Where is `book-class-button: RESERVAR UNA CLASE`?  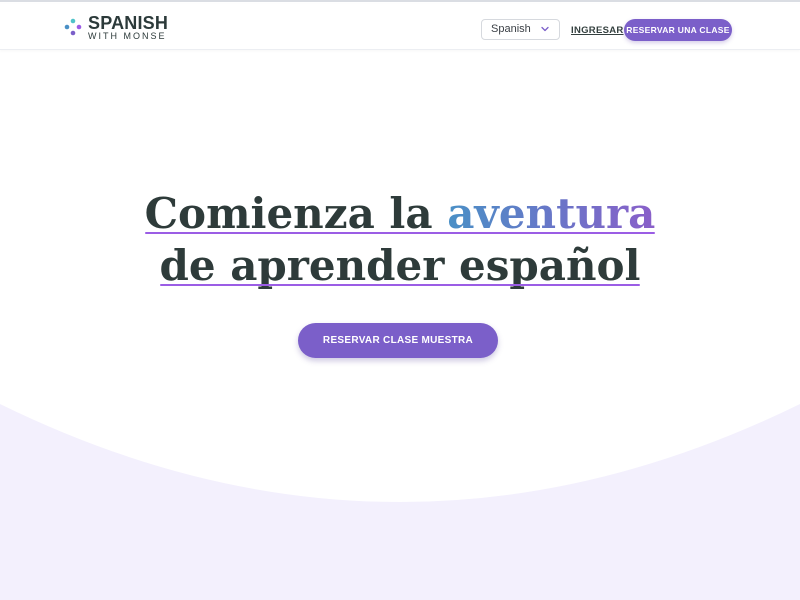 book-class-button: RESERVAR UNA CLASE is located at coordinates (678, 30).